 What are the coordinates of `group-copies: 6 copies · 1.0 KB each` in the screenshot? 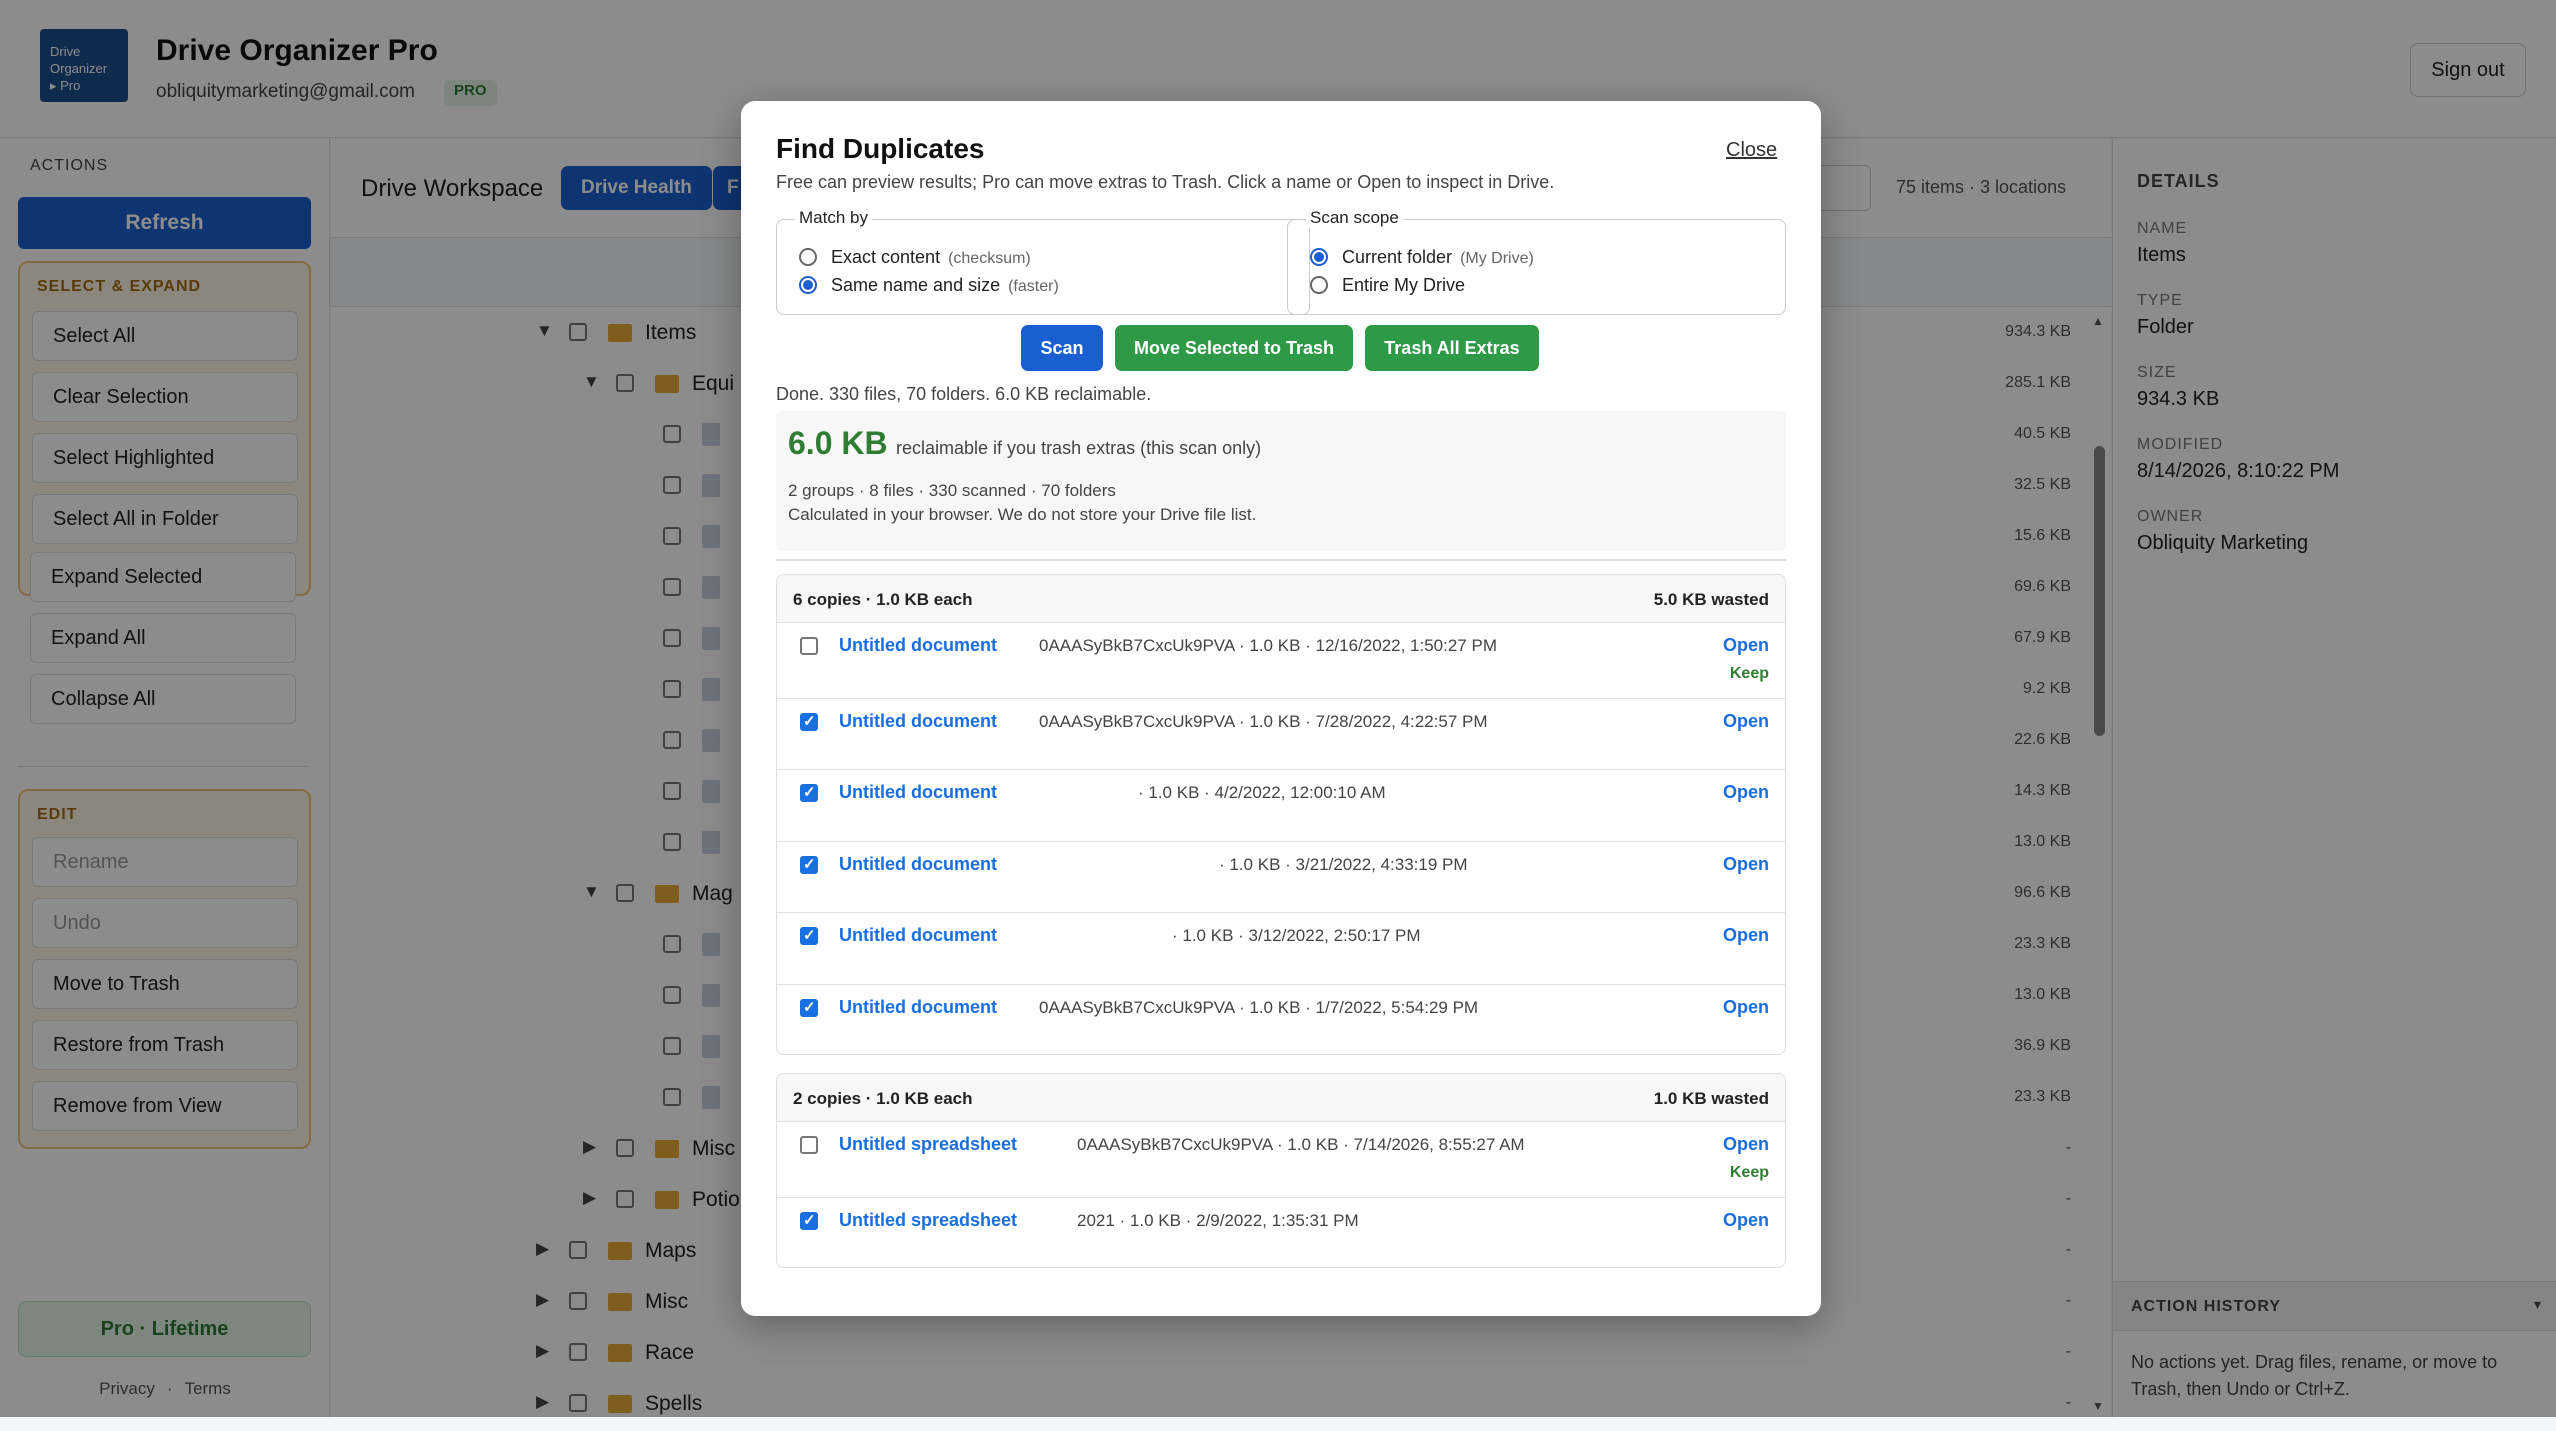 It's located at (883, 599).